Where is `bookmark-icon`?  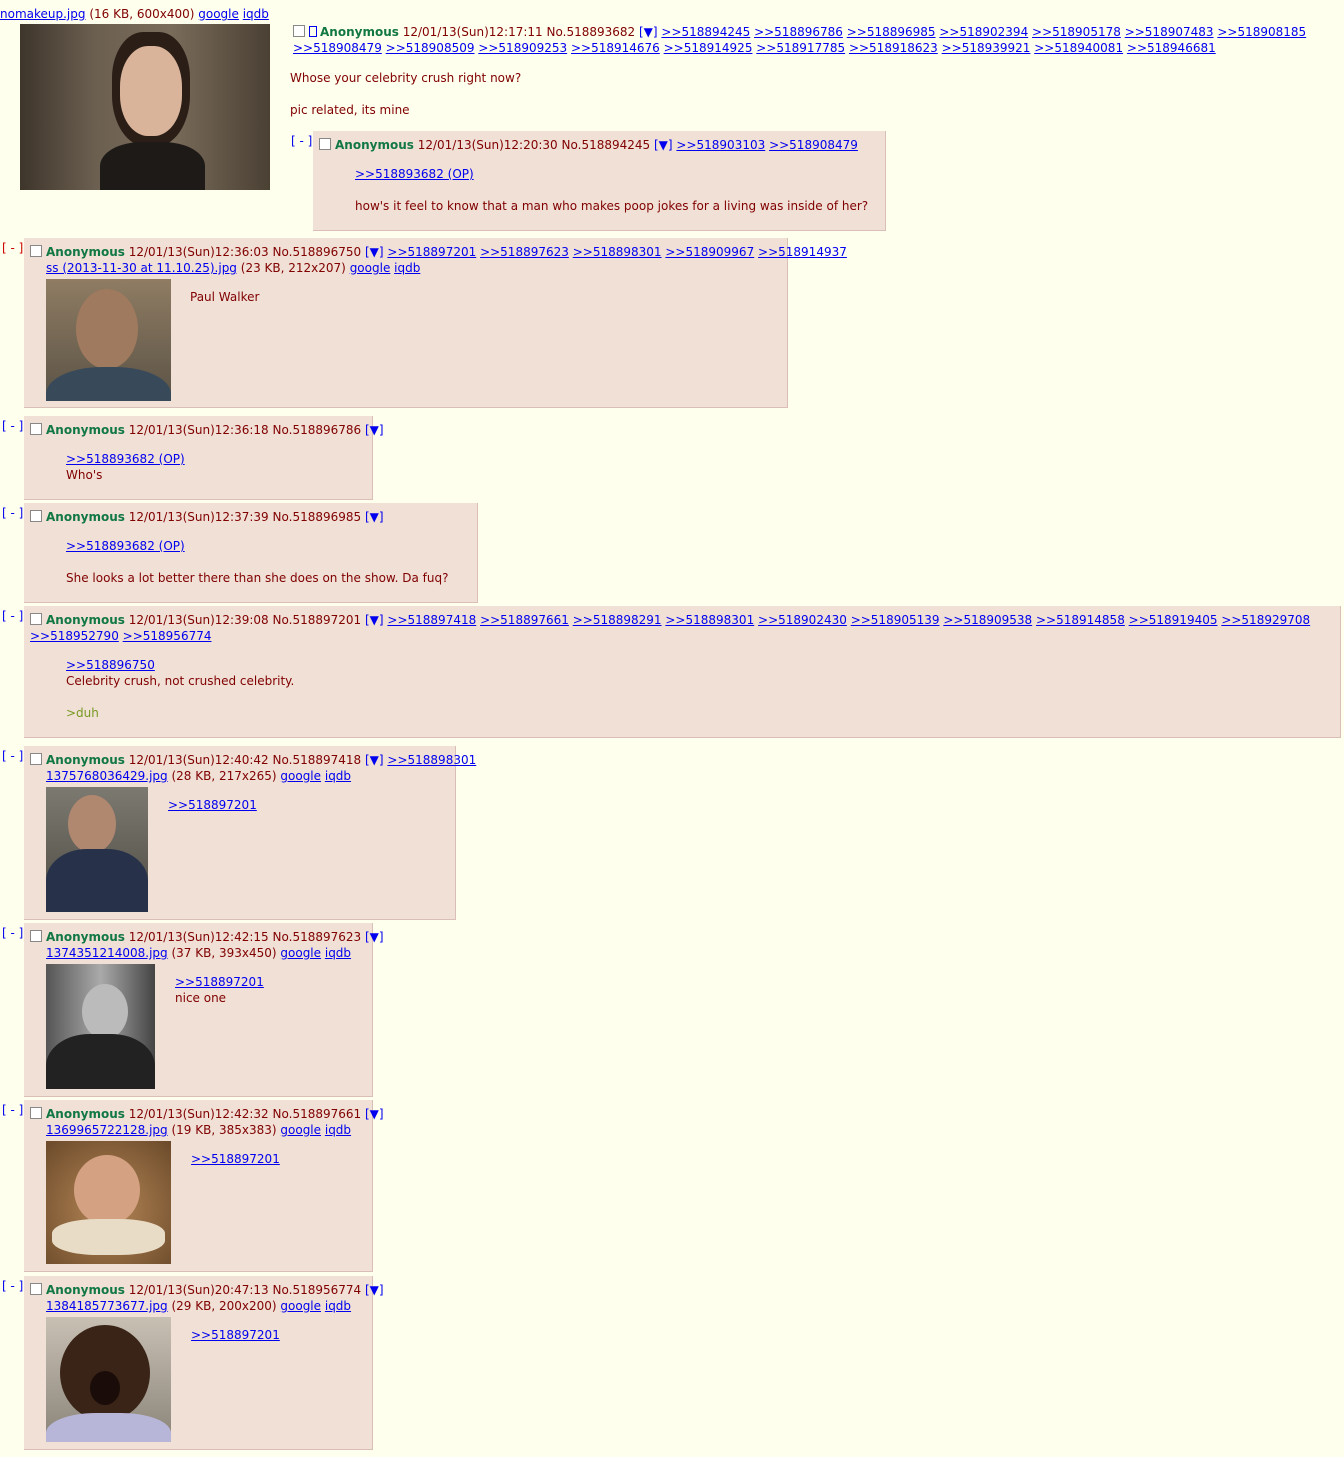
bookmark-icon is located at coordinates (313, 31).